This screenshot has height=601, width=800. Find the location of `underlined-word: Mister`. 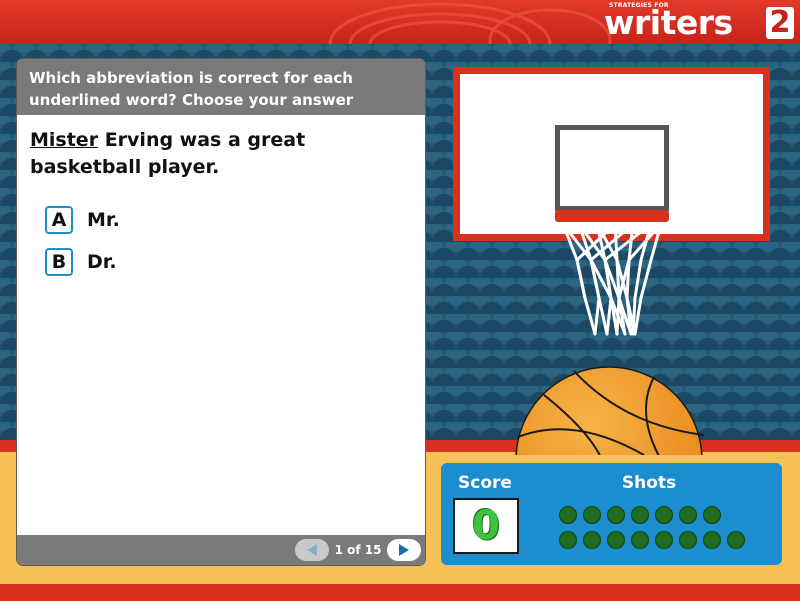

underlined-word: Mister is located at coordinates (64, 140).